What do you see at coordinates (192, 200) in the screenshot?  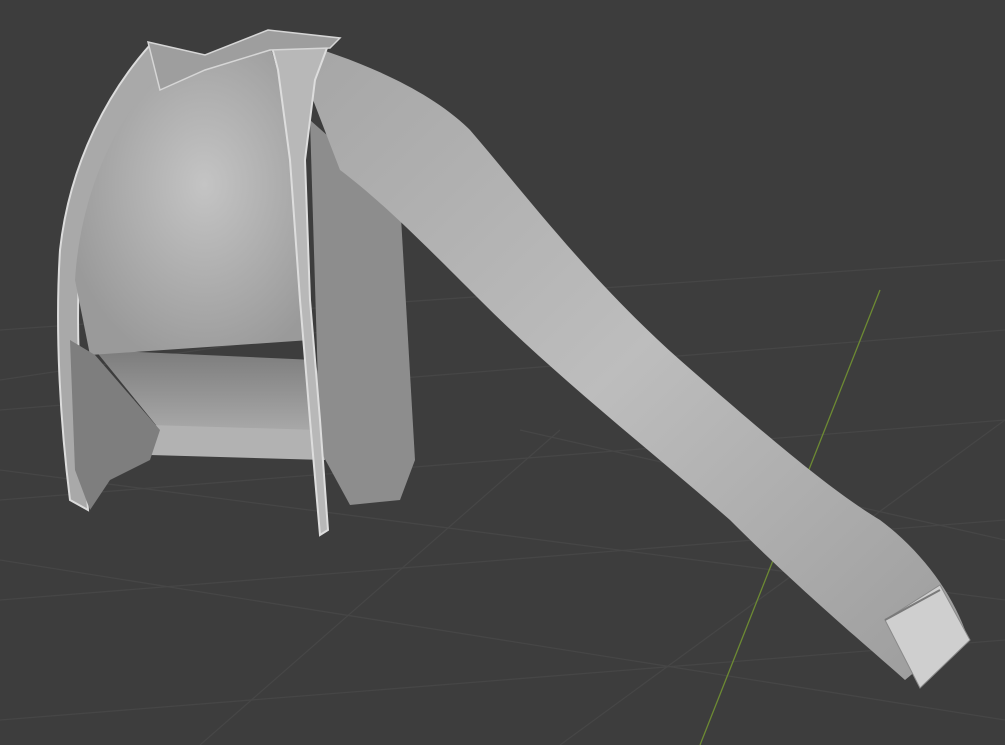 I see `jacket-chest-panel` at bounding box center [192, 200].